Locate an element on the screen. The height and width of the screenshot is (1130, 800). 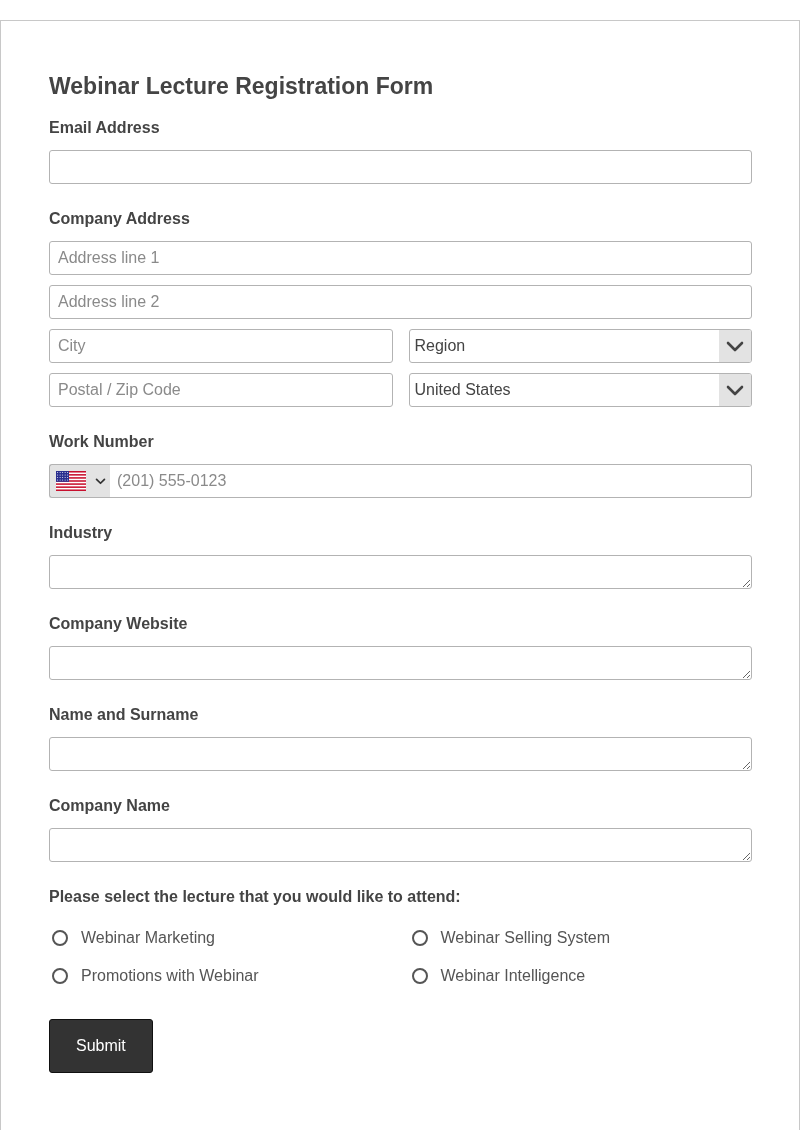
radio-label: Webinar Marketing is located at coordinates (148, 938).